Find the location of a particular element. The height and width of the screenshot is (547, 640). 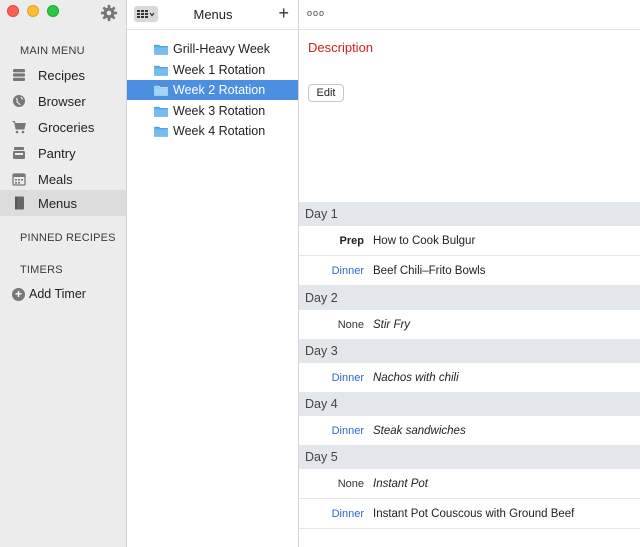

menus-toolbar: Menus + is located at coordinates (213, 15).